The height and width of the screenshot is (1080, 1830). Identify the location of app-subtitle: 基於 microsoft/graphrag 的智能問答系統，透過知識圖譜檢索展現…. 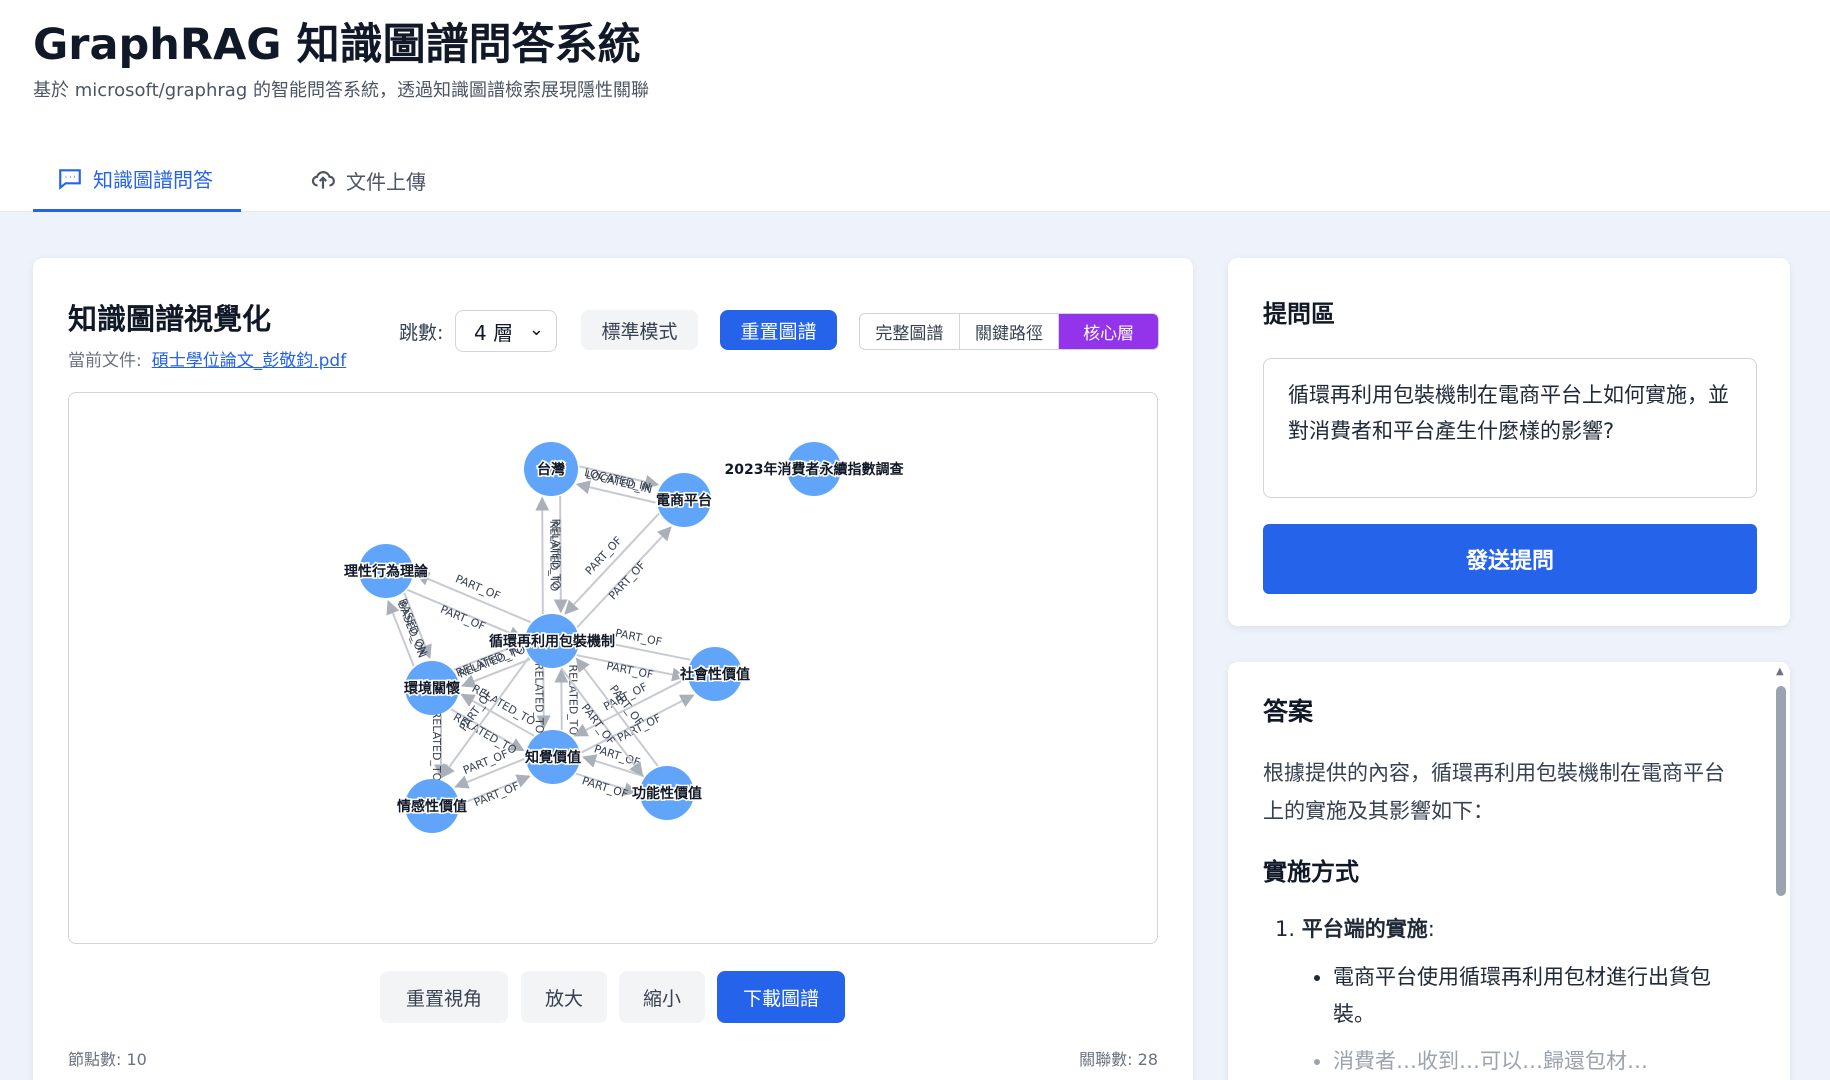
(341, 90).